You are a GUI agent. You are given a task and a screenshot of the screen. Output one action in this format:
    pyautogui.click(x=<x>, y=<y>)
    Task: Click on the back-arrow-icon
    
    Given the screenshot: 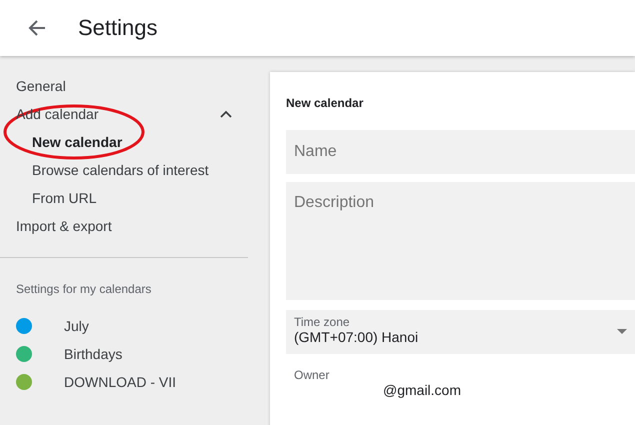 What is the action you would take?
    pyautogui.click(x=37, y=28)
    